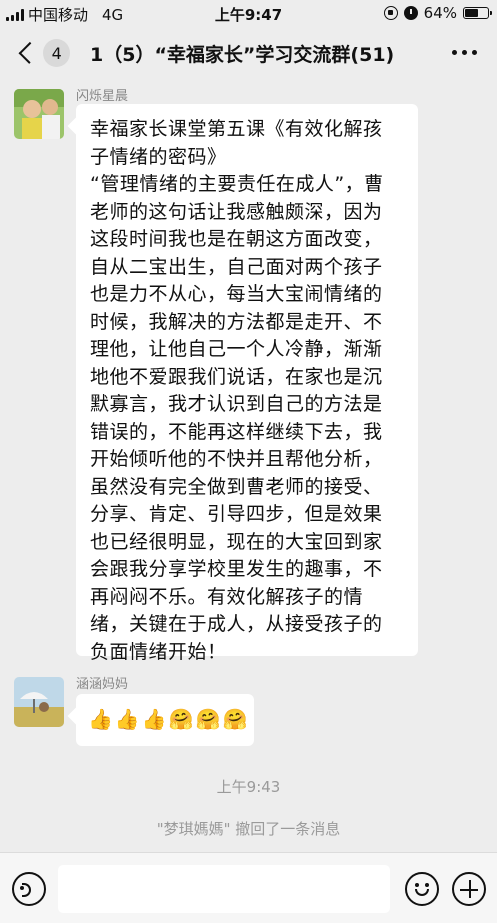 This screenshot has width=497, height=923. I want to click on input-bar, so click(248, 887).